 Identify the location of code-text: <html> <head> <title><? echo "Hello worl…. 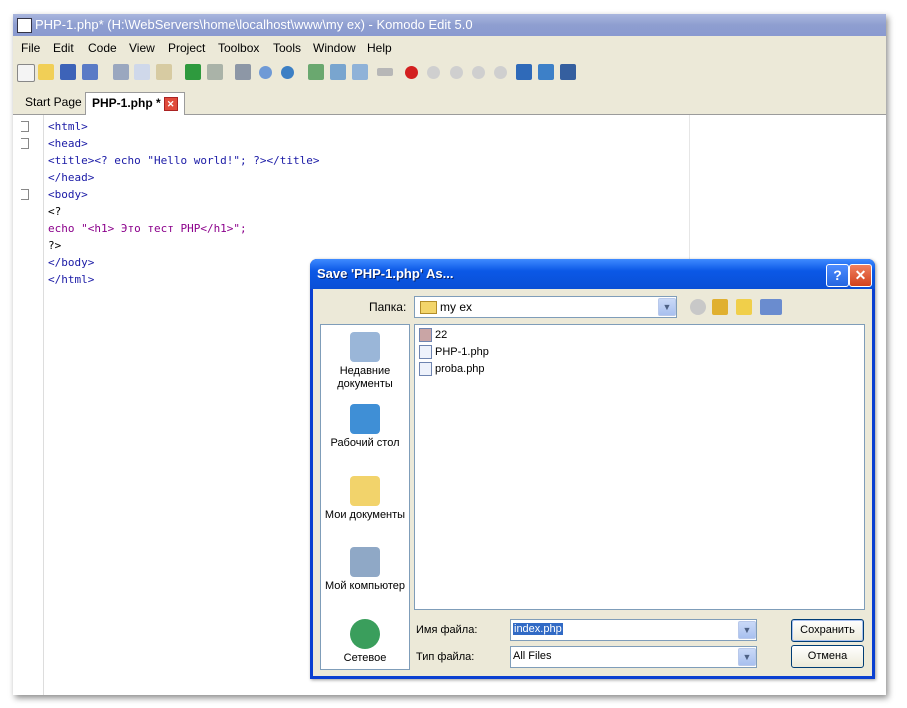
(184, 203).